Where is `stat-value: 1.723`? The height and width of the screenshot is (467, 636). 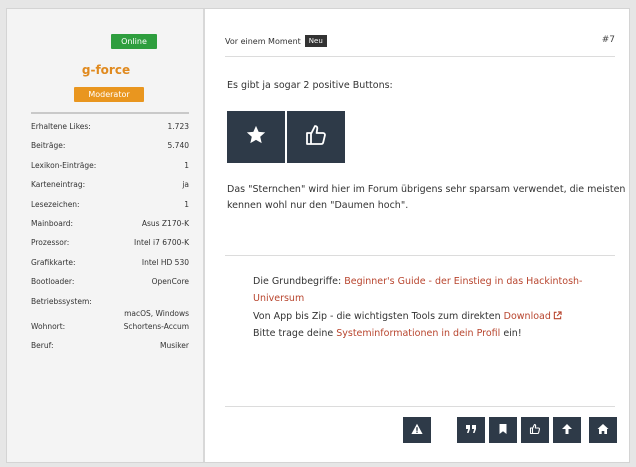 stat-value: 1.723 is located at coordinates (178, 126).